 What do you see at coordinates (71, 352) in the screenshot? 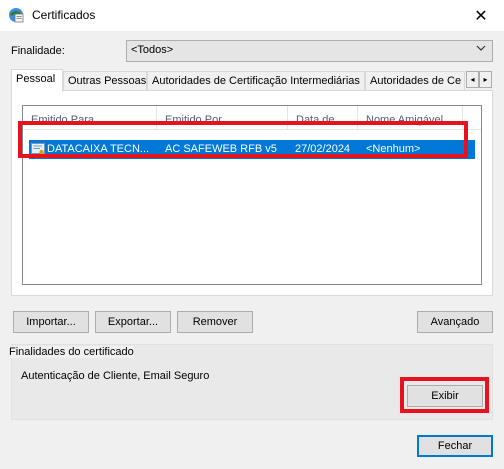
I see `certificate-purposes-title: Finalidades do certificado` at bounding box center [71, 352].